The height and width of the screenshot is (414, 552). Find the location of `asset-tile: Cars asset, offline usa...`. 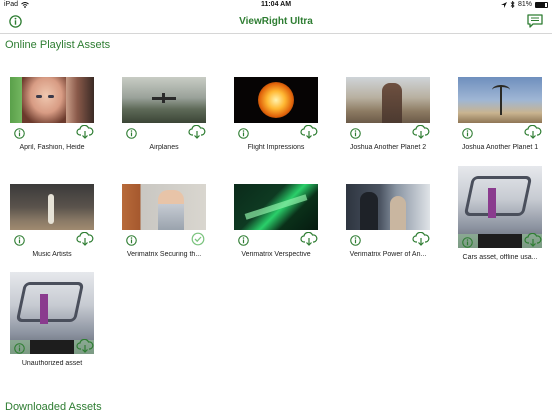

asset-tile: Cars asset, offline usa... is located at coordinates (500, 213).